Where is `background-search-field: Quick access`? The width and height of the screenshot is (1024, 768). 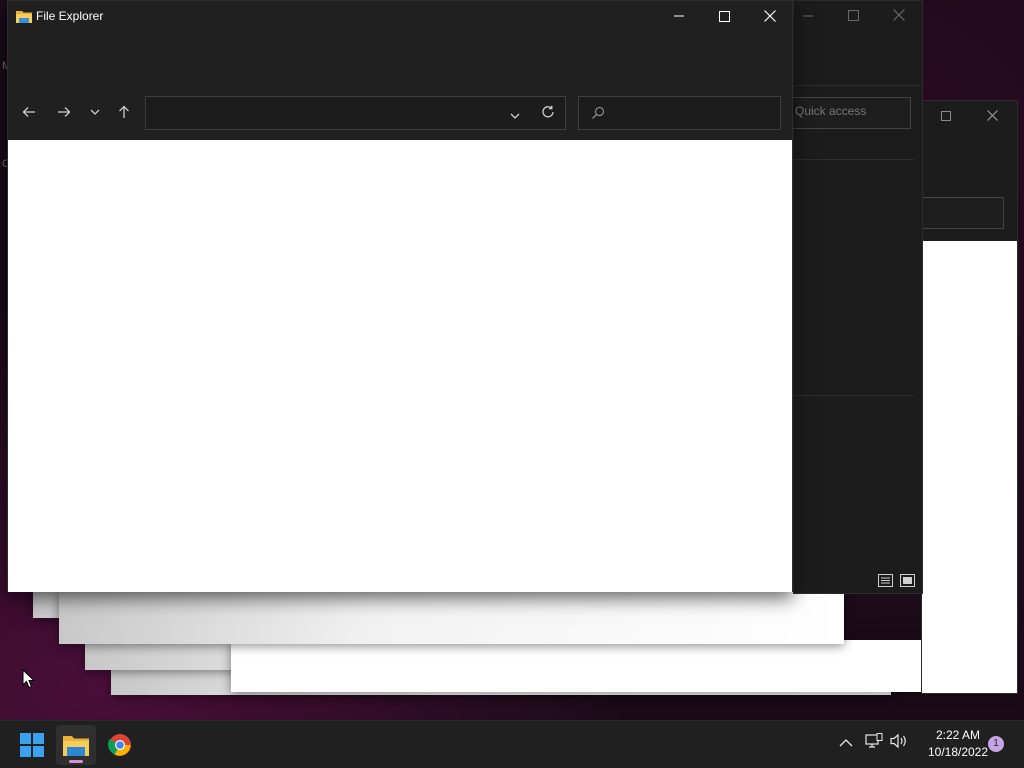
background-search-field: Quick access is located at coordinates (850, 113).